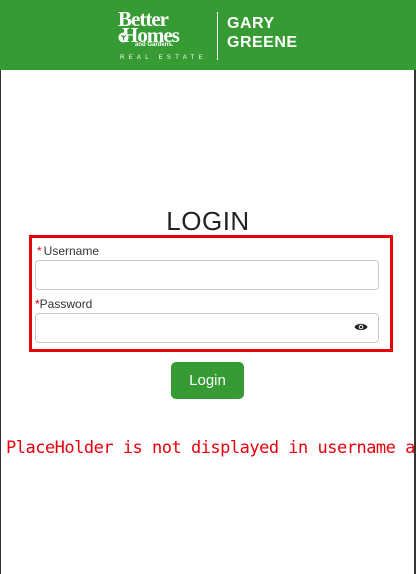  Describe the element at coordinates (123, 37) in the screenshot. I see `leaf-icon` at that location.